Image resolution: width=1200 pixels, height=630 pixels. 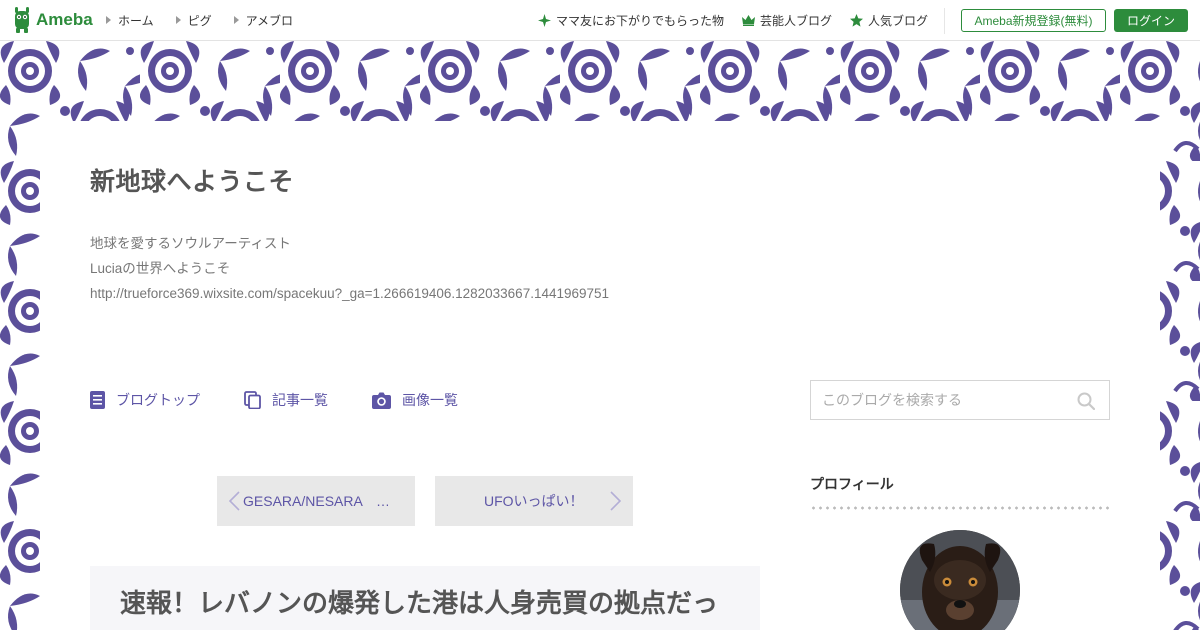 I want to click on next-entry-button: UFOいっぱい！, so click(x=534, y=501).